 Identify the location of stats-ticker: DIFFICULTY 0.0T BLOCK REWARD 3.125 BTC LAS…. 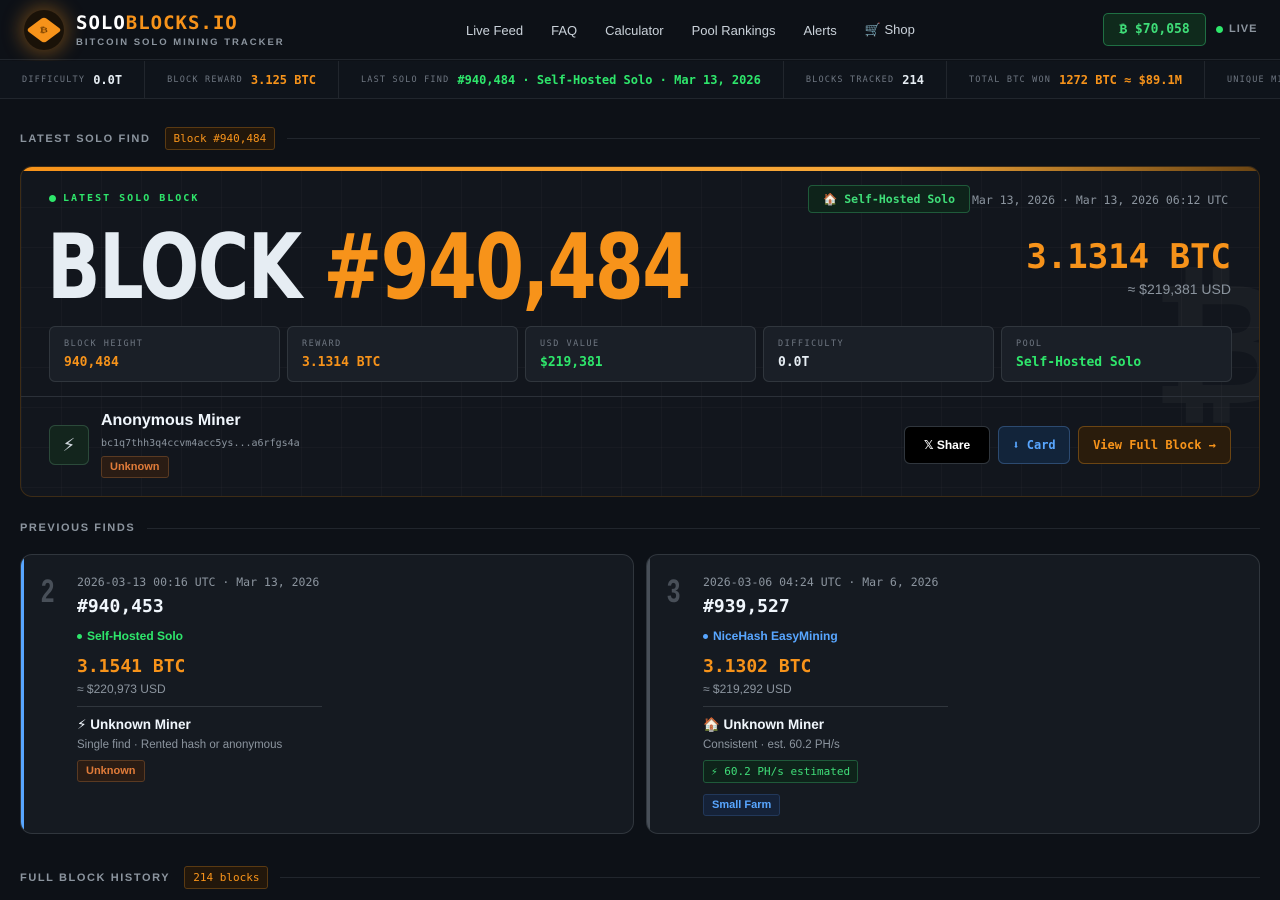
(640, 80).